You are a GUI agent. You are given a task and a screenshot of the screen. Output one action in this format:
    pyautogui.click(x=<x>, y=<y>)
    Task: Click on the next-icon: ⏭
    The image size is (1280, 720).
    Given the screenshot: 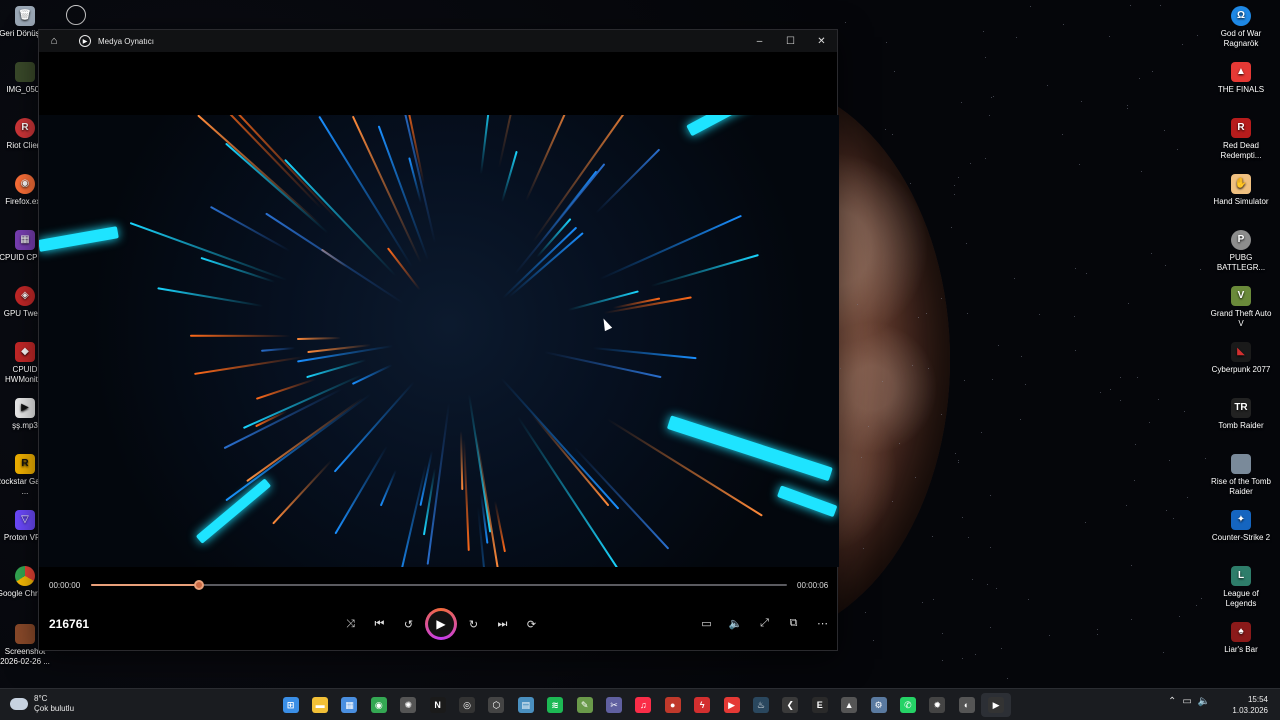 What is the action you would take?
    pyautogui.click(x=502, y=624)
    